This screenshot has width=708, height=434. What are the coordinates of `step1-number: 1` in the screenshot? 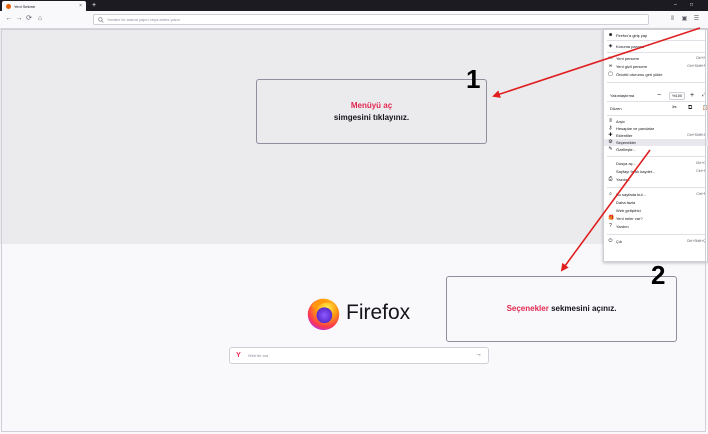 It's located at (473, 79).